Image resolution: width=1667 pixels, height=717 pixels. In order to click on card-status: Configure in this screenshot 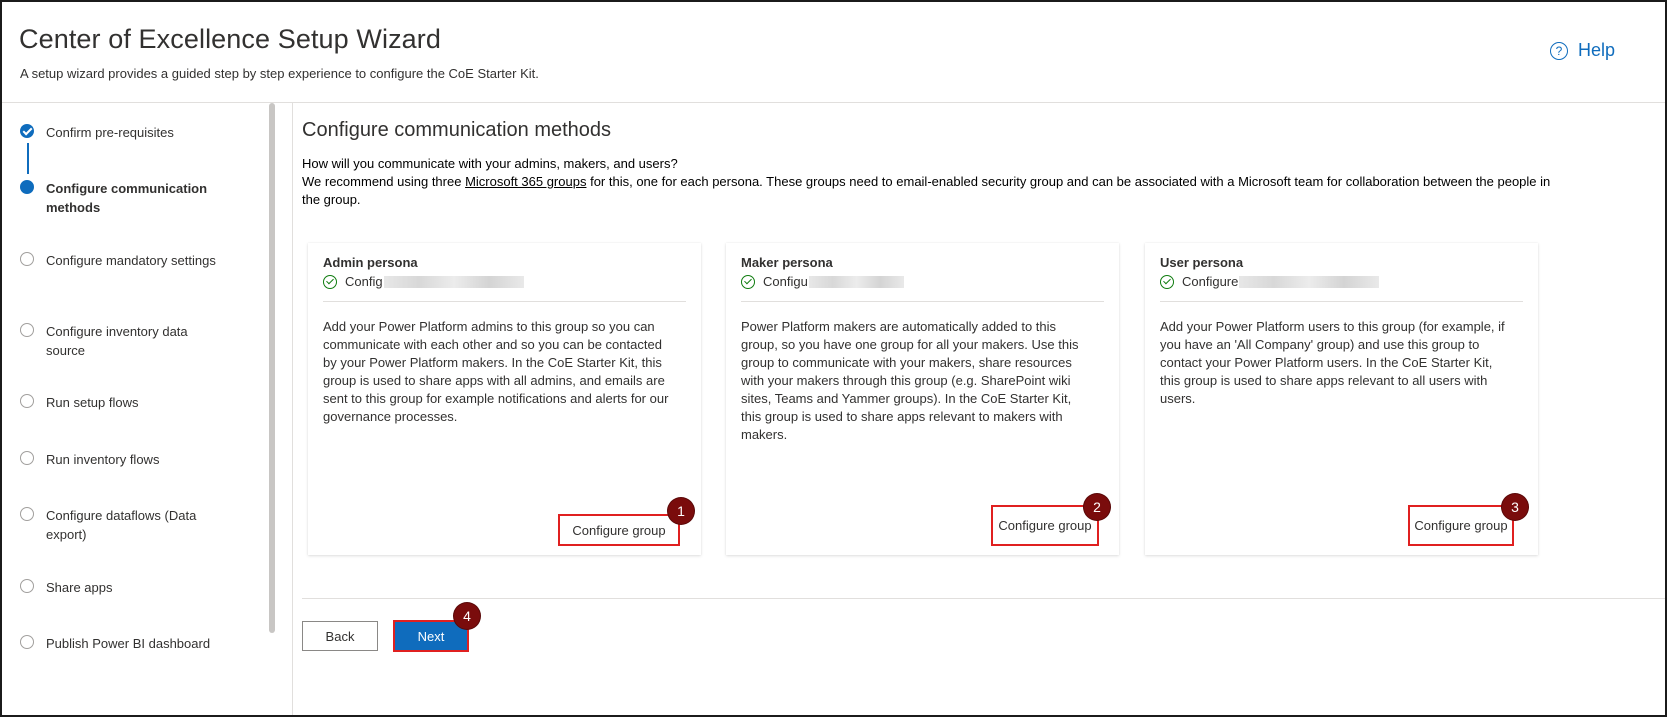, I will do `click(1270, 281)`.